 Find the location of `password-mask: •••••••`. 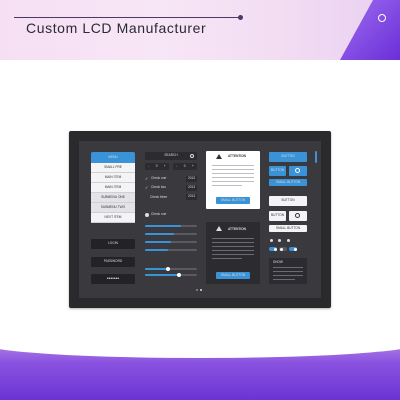

password-mask: ••••••• is located at coordinates (113, 278).